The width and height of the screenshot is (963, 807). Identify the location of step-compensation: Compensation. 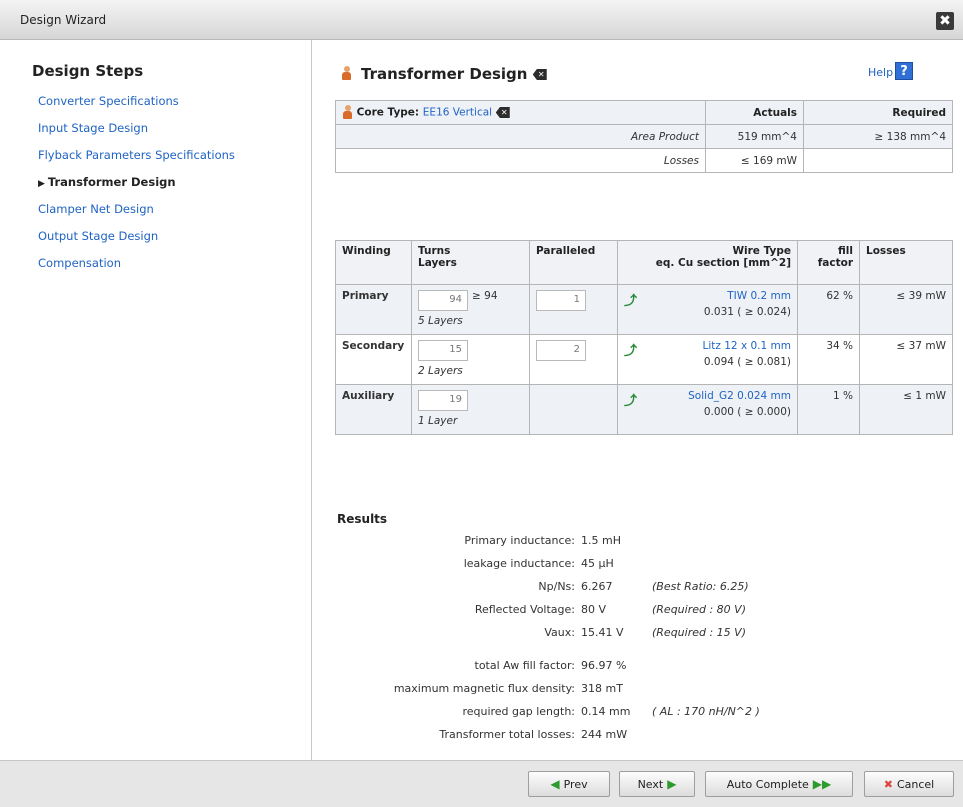
(136, 269).